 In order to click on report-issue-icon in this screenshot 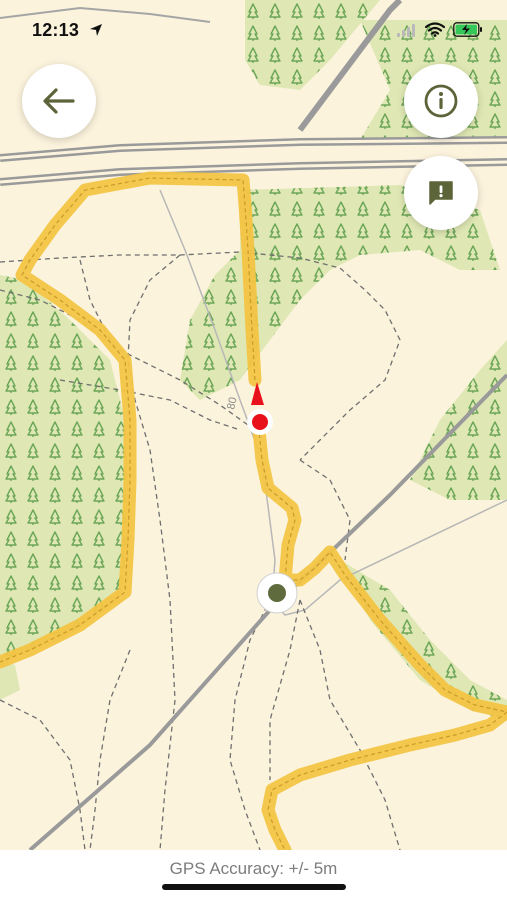, I will do `click(441, 193)`.